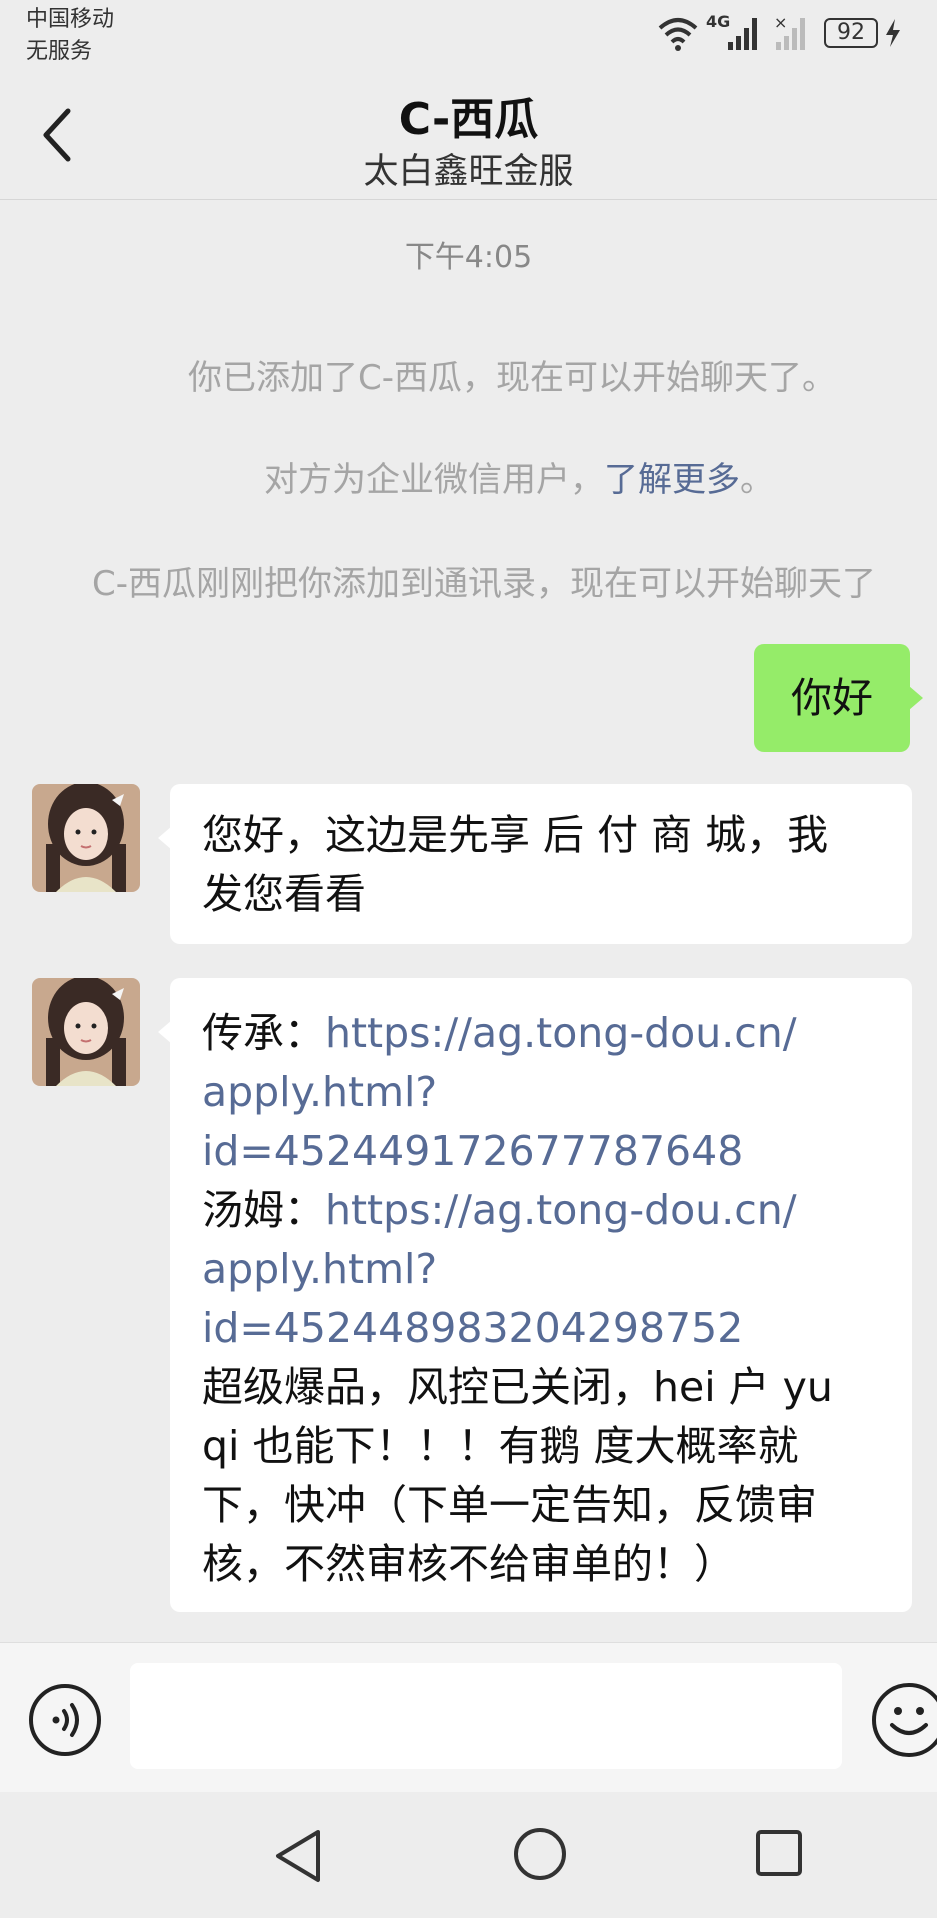  What do you see at coordinates (468, 1564) in the screenshot?
I see `message-line: 核，不然审核不给审单的！）` at bounding box center [468, 1564].